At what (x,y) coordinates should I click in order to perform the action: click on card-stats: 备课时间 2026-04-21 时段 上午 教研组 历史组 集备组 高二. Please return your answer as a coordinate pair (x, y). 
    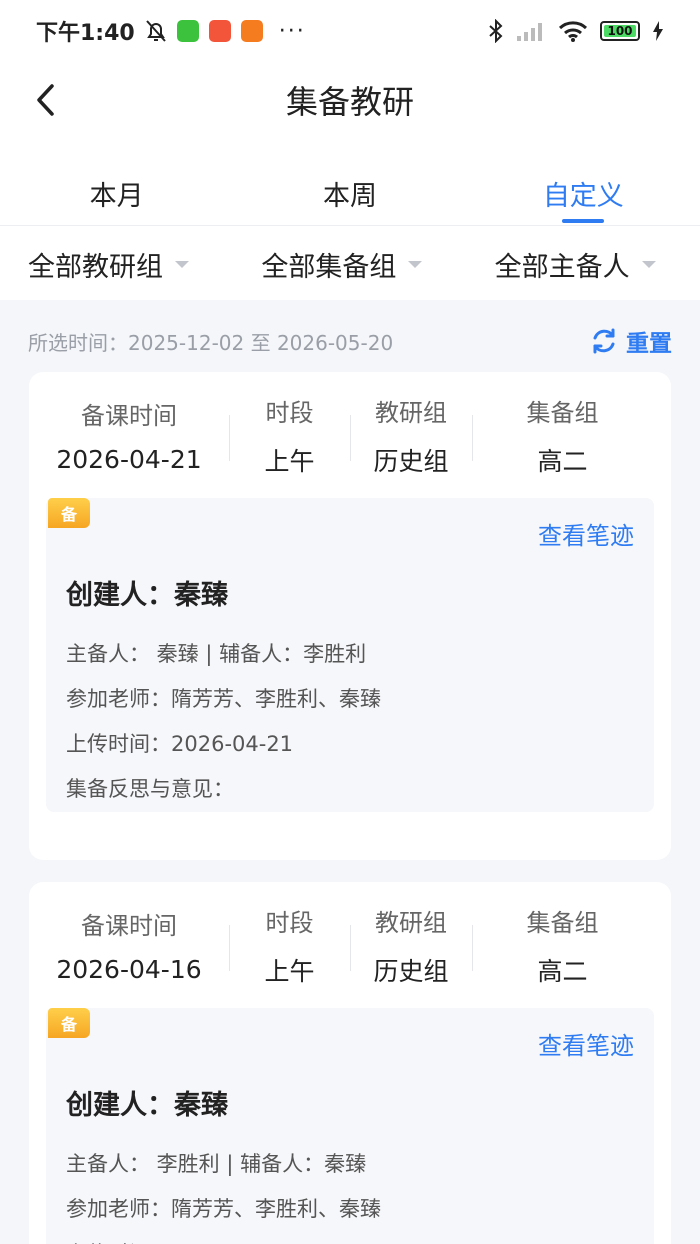
    Looking at the image, I should click on (350, 435).